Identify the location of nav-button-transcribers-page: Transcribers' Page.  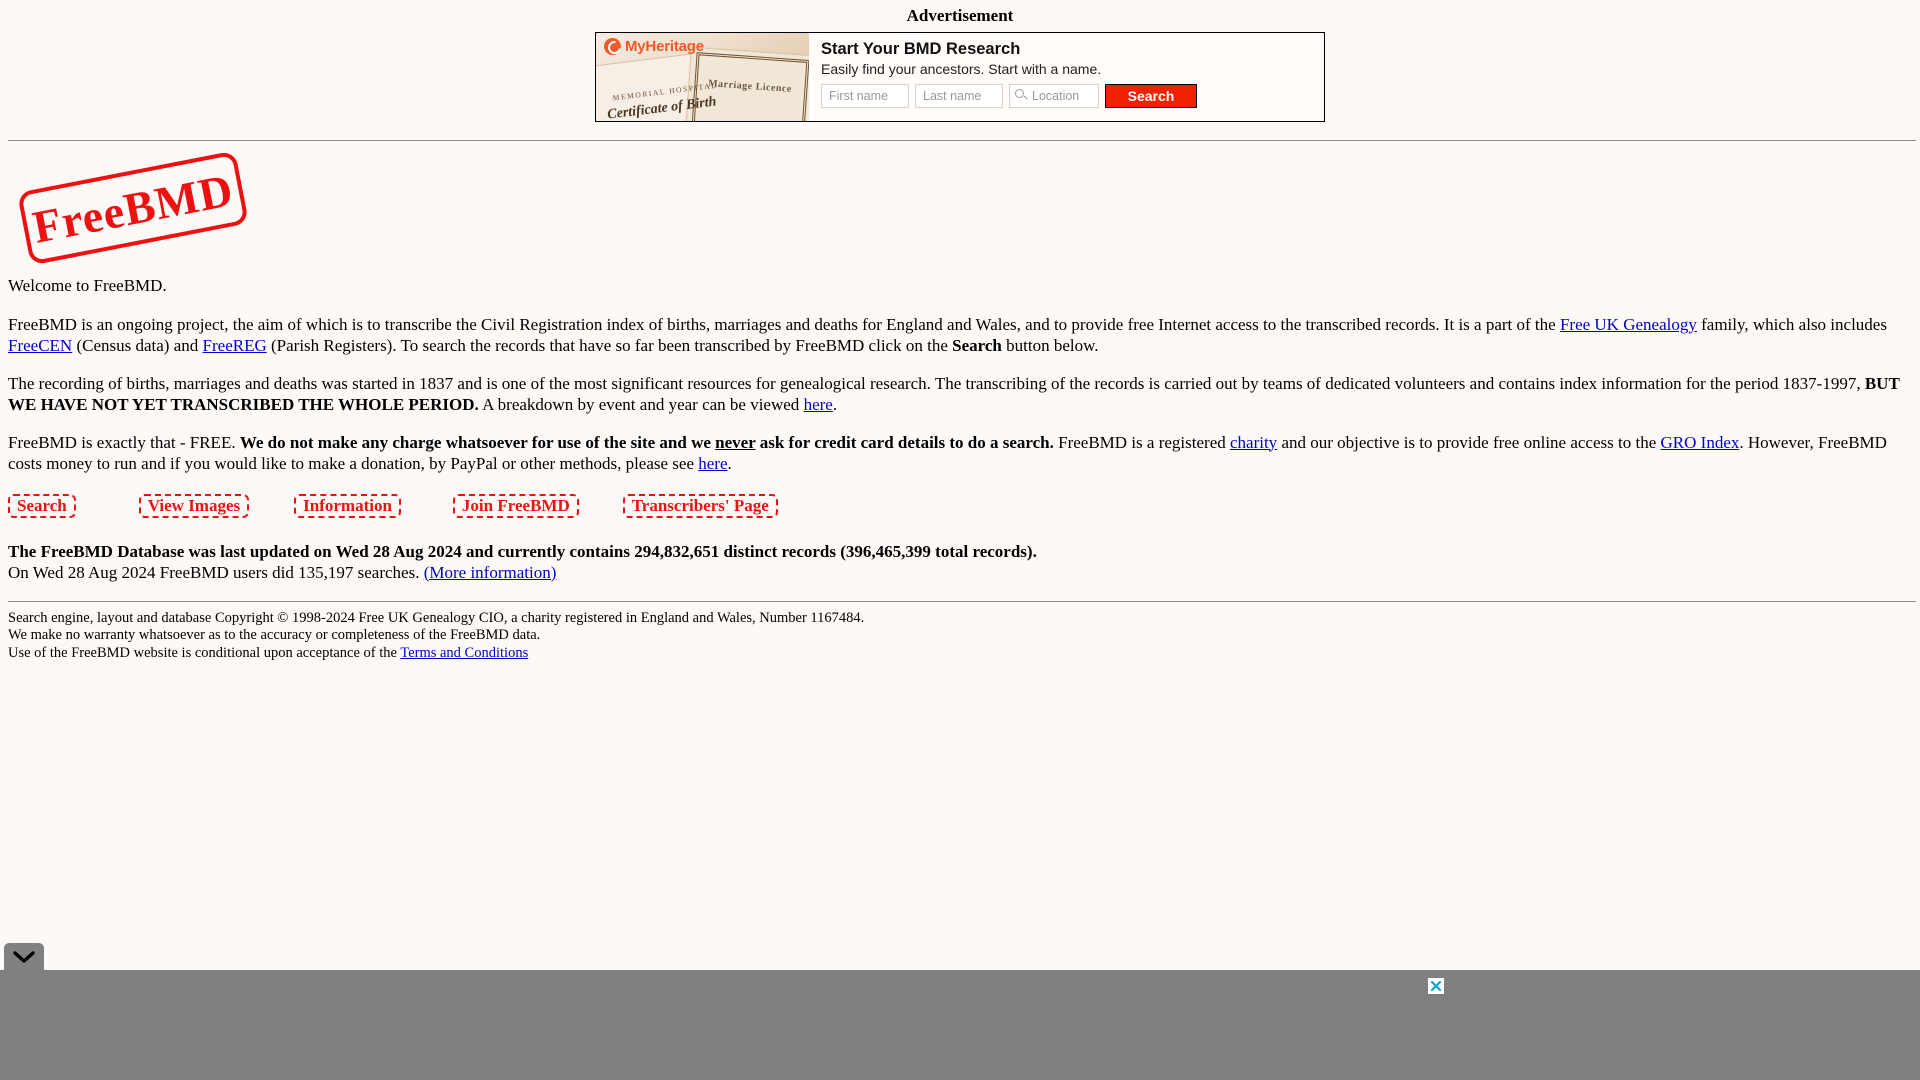
(700, 505).